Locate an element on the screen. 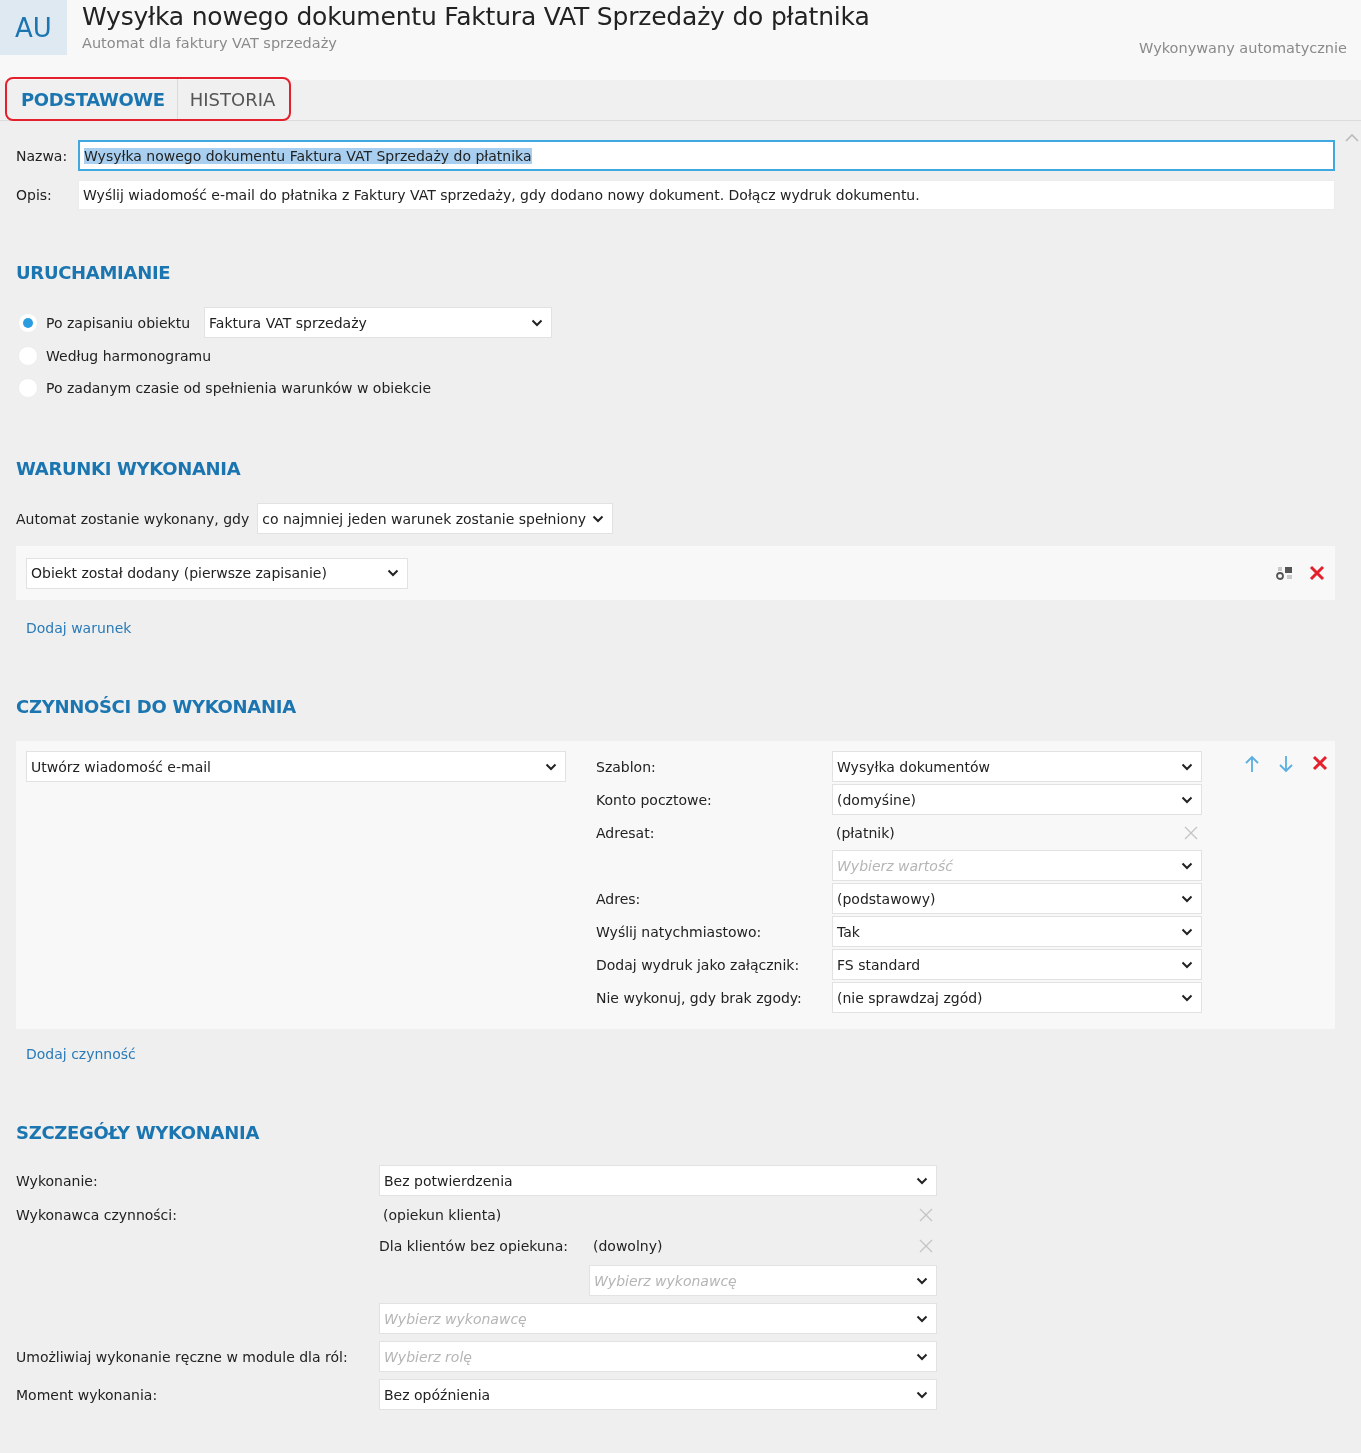  dropdown-field: Wysyłka dokumentów is located at coordinates (1017, 766).